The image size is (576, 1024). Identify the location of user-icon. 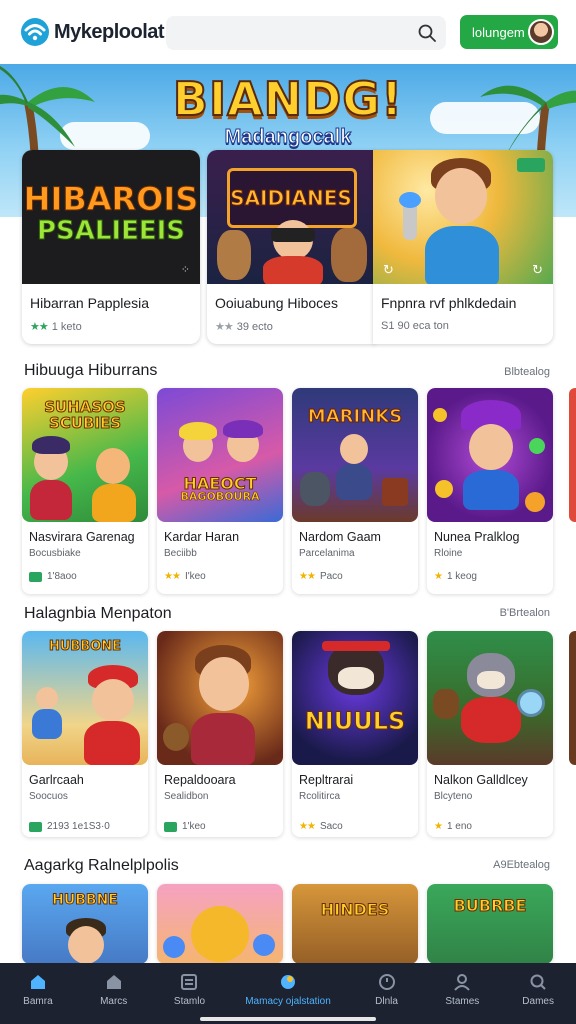
(462, 982).